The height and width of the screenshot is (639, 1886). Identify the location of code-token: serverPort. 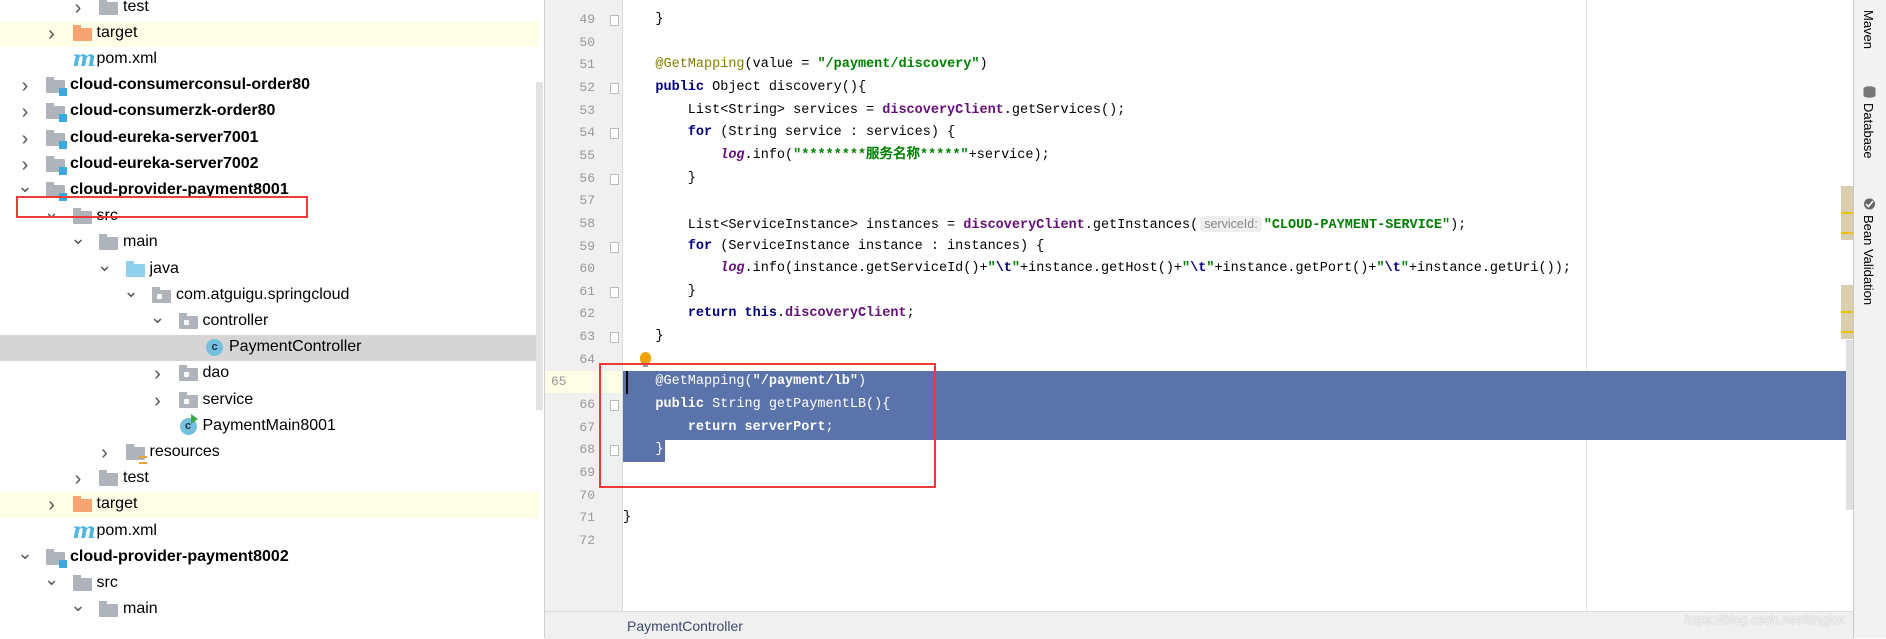
(785, 427).